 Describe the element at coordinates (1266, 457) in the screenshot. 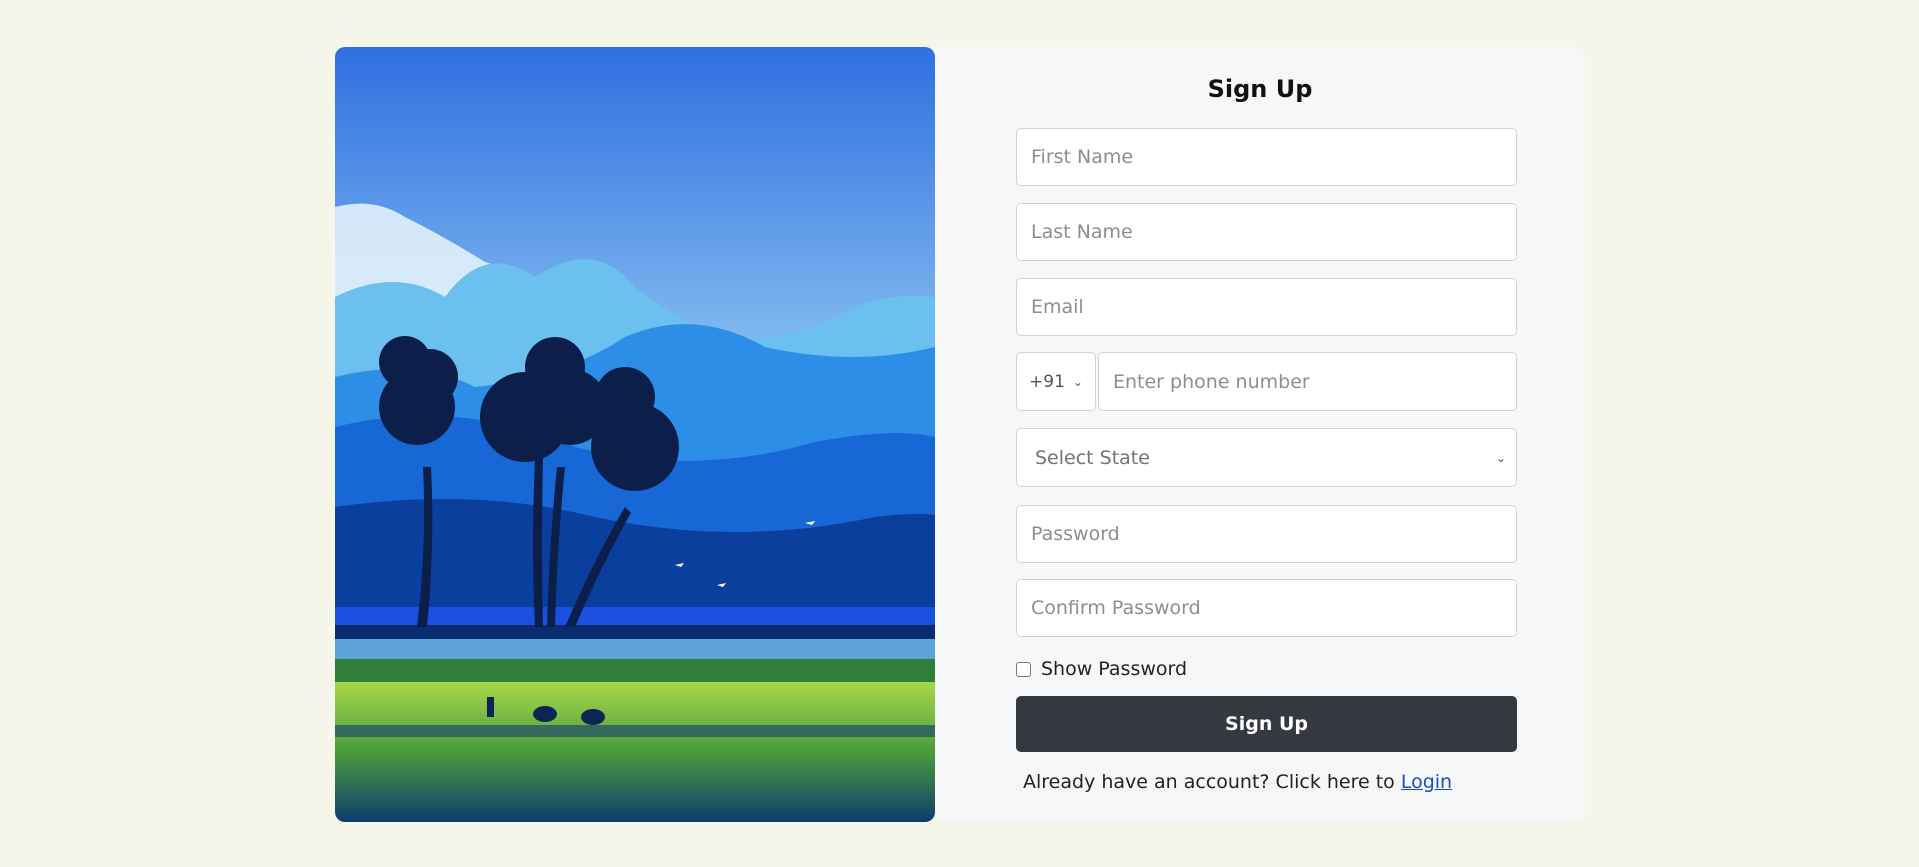

I see `state-select: Select State ⌄` at that location.